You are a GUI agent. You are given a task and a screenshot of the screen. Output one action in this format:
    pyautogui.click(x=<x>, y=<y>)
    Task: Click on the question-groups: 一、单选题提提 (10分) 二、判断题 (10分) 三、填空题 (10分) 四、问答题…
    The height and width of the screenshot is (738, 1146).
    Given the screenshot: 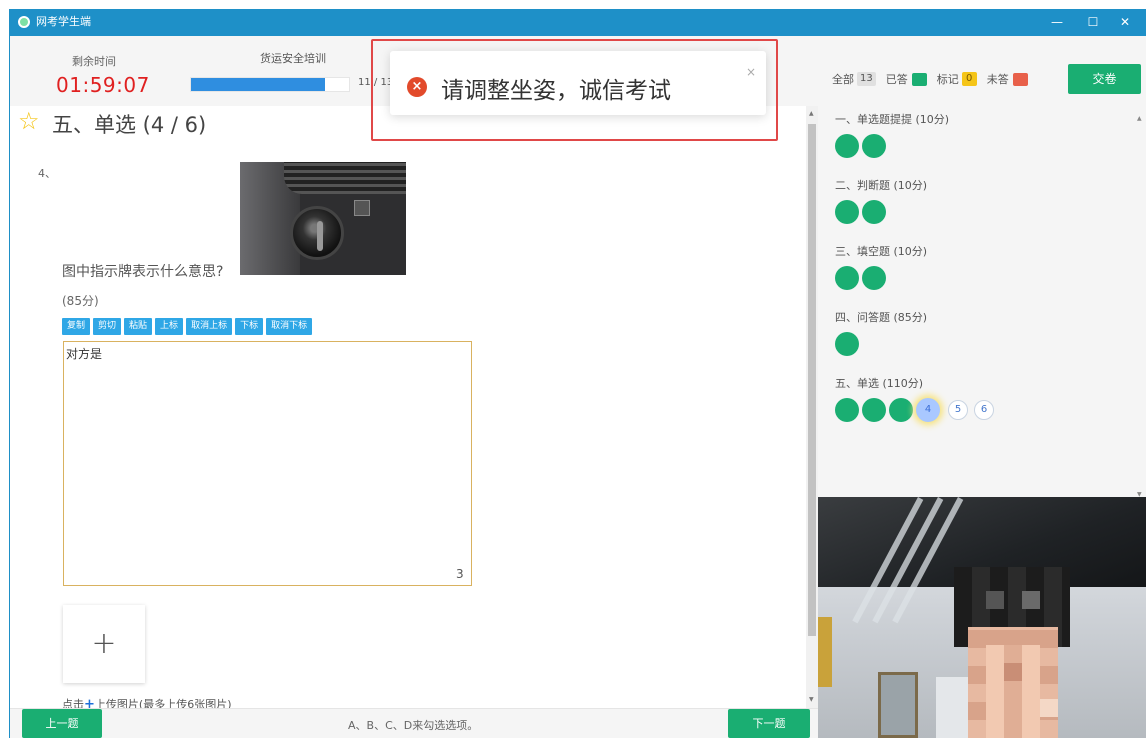 What is the action you would take?
    pyautogui.click(x=976, y=306)
    